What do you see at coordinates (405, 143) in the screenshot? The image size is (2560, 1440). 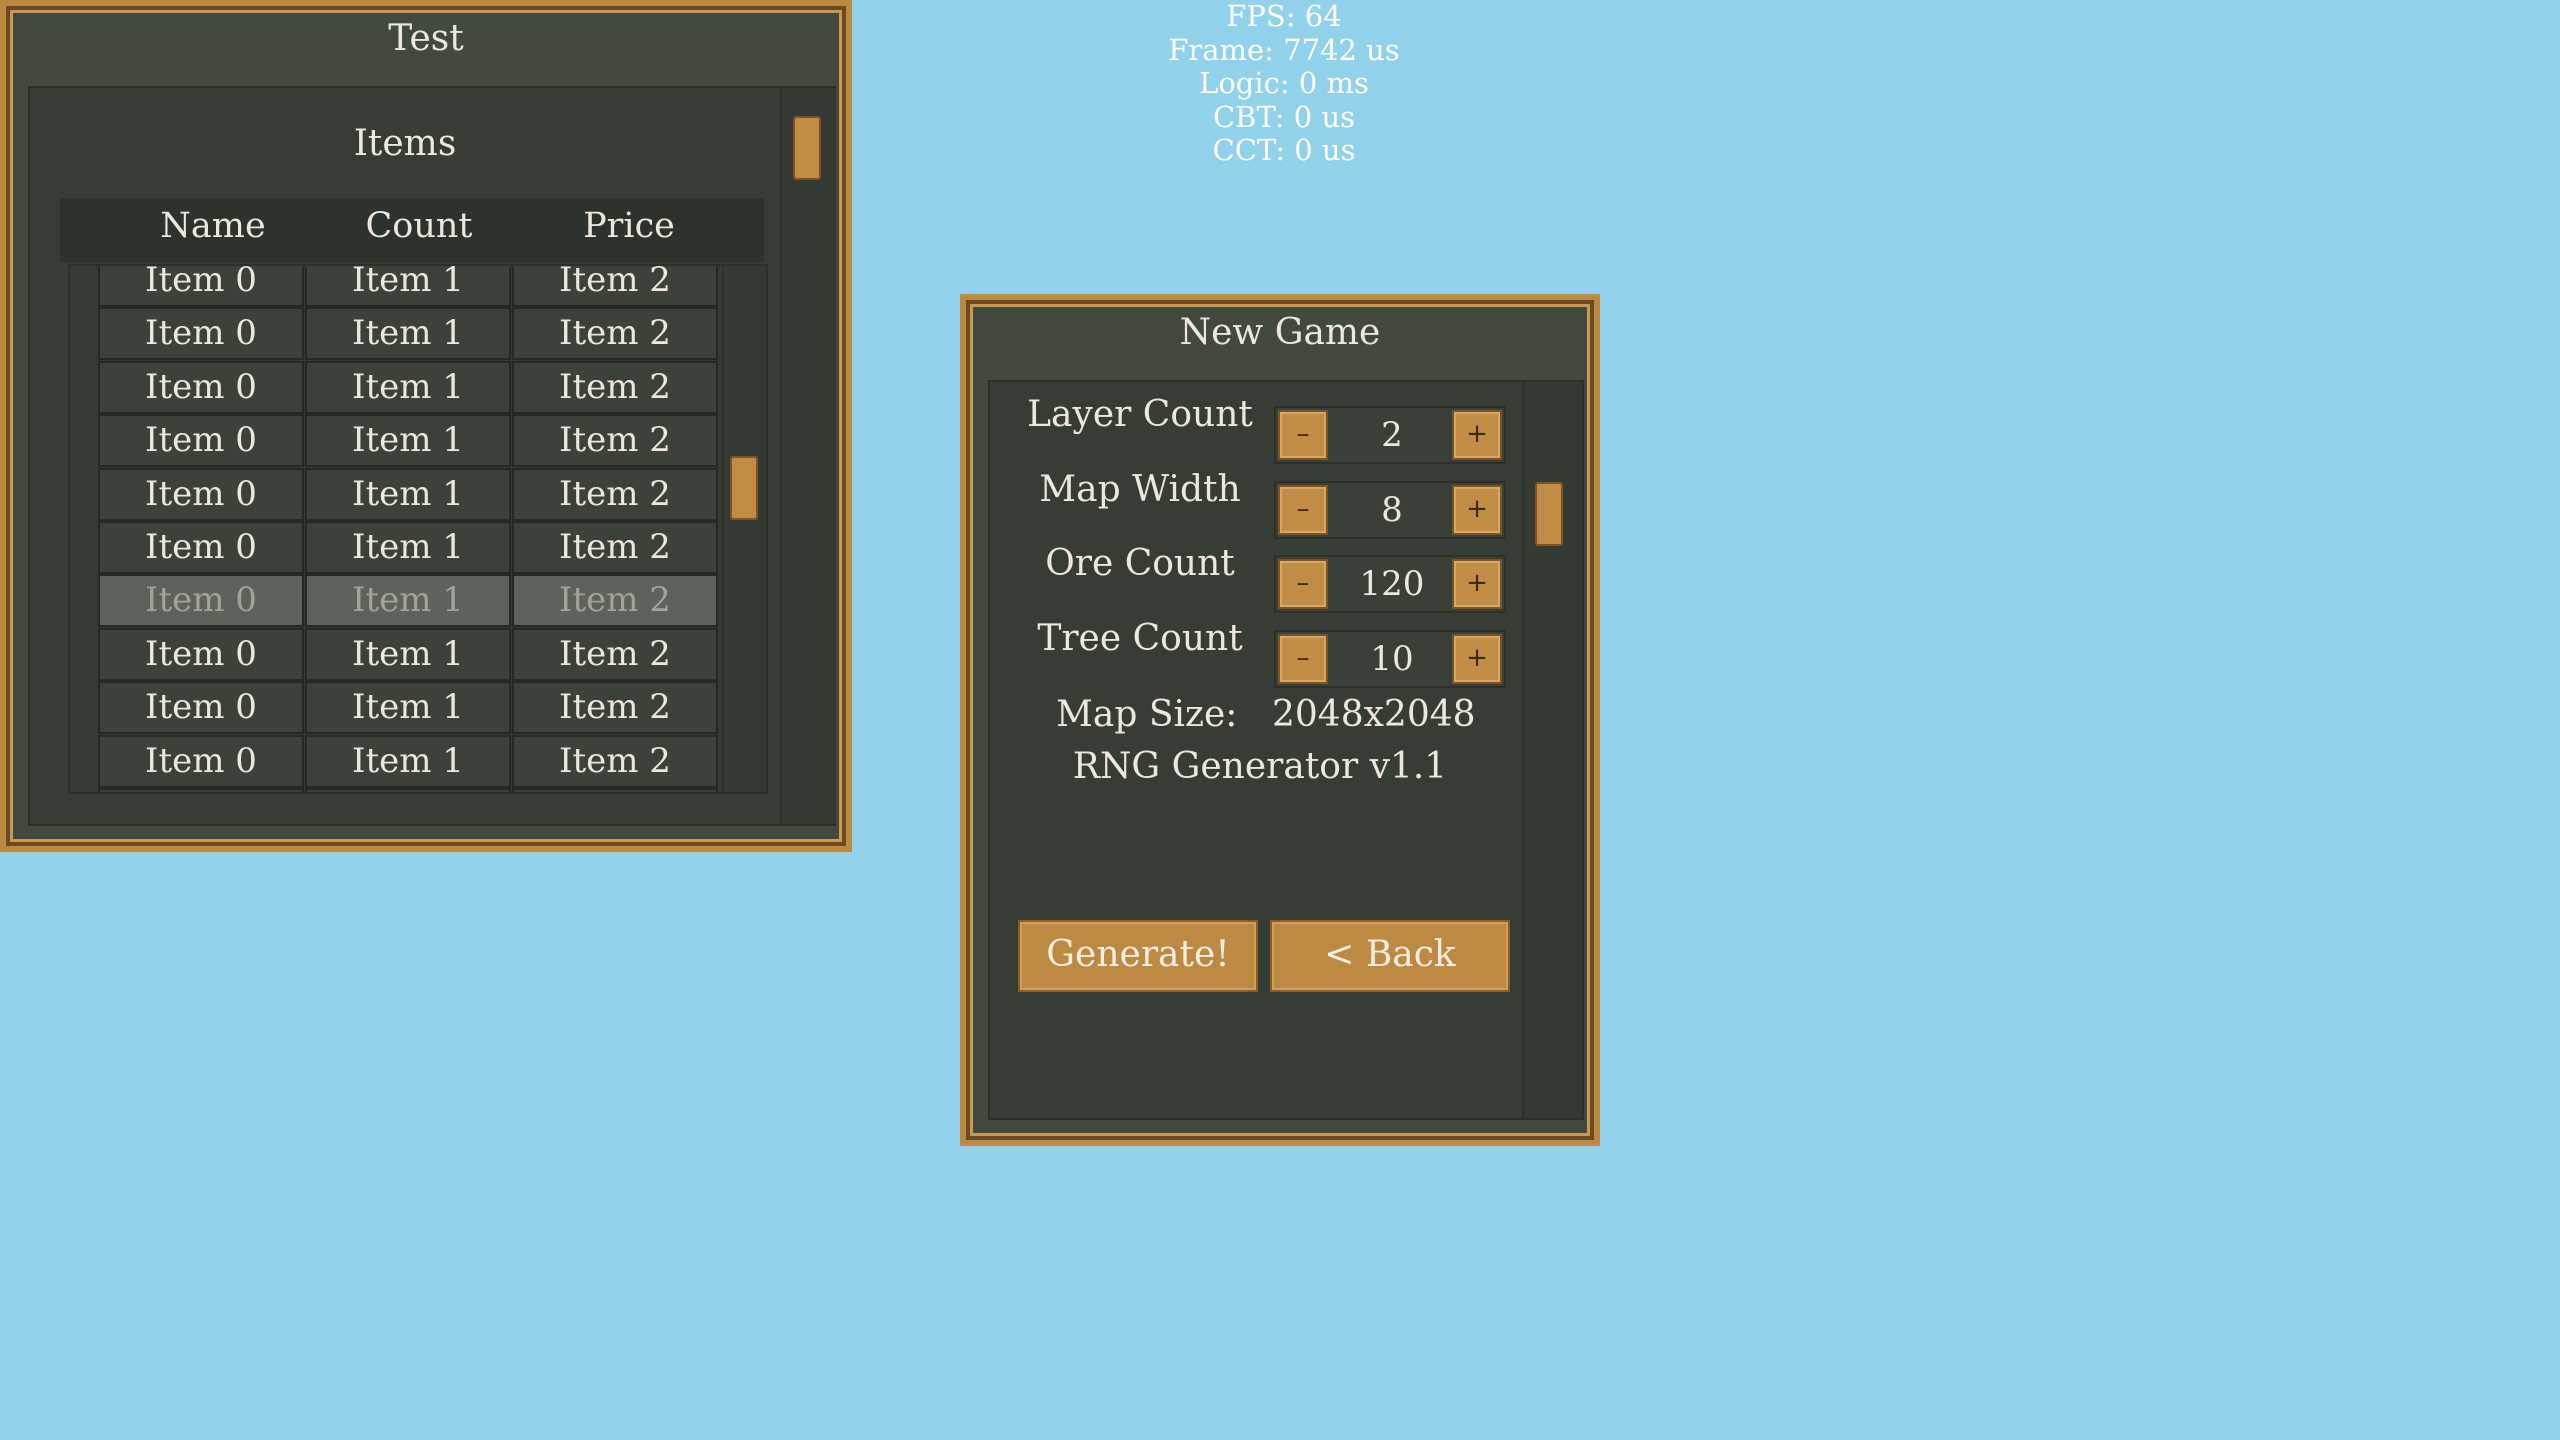 I see `items-title: Items` at bounding box center [405, 143].